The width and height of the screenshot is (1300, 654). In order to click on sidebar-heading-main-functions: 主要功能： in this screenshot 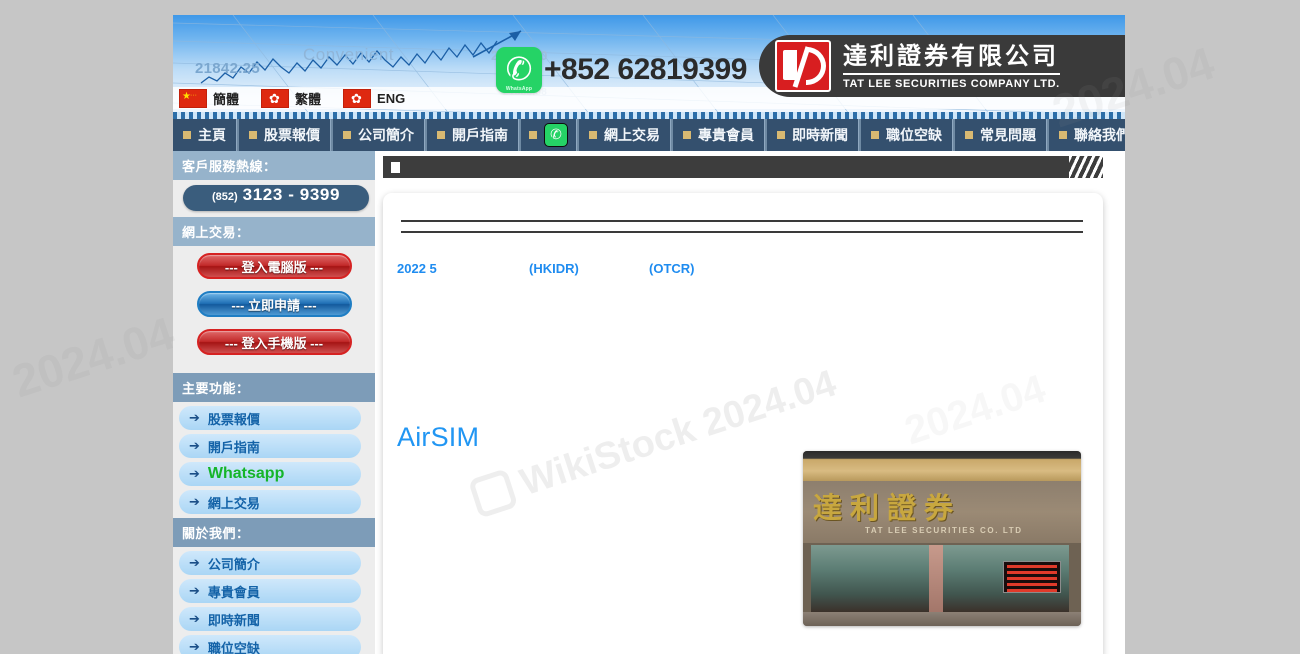, I will do `click(274, 387)`.